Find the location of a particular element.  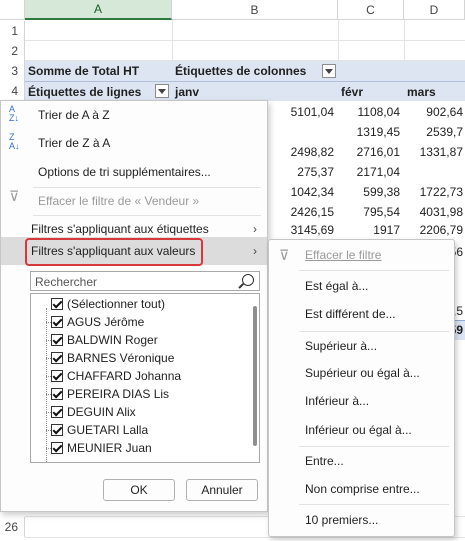

menu-separator is located at coordinates (374, 504).